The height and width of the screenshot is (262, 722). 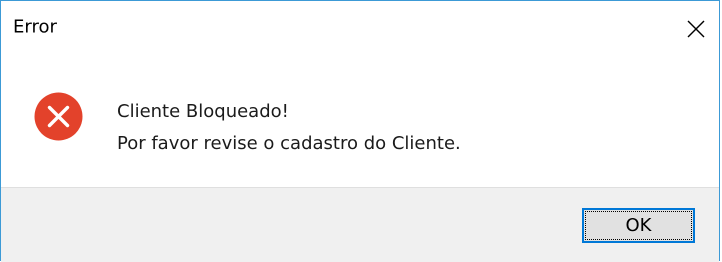 I want to click on close-icon, so click(x=696, y=29).